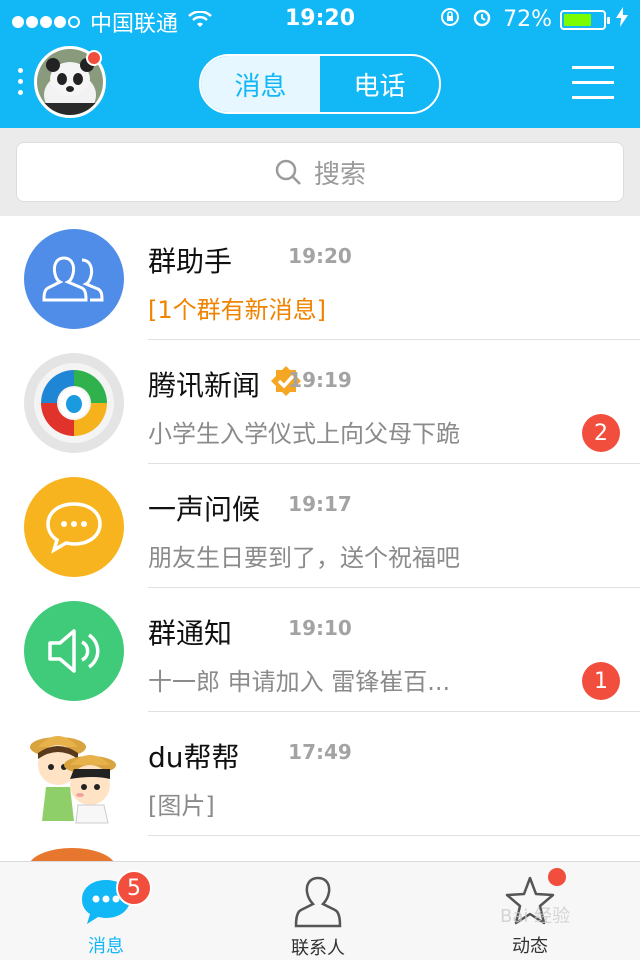 The image size is (640, 960). I want to click on battery-percent: 72%, so click(527, 19).